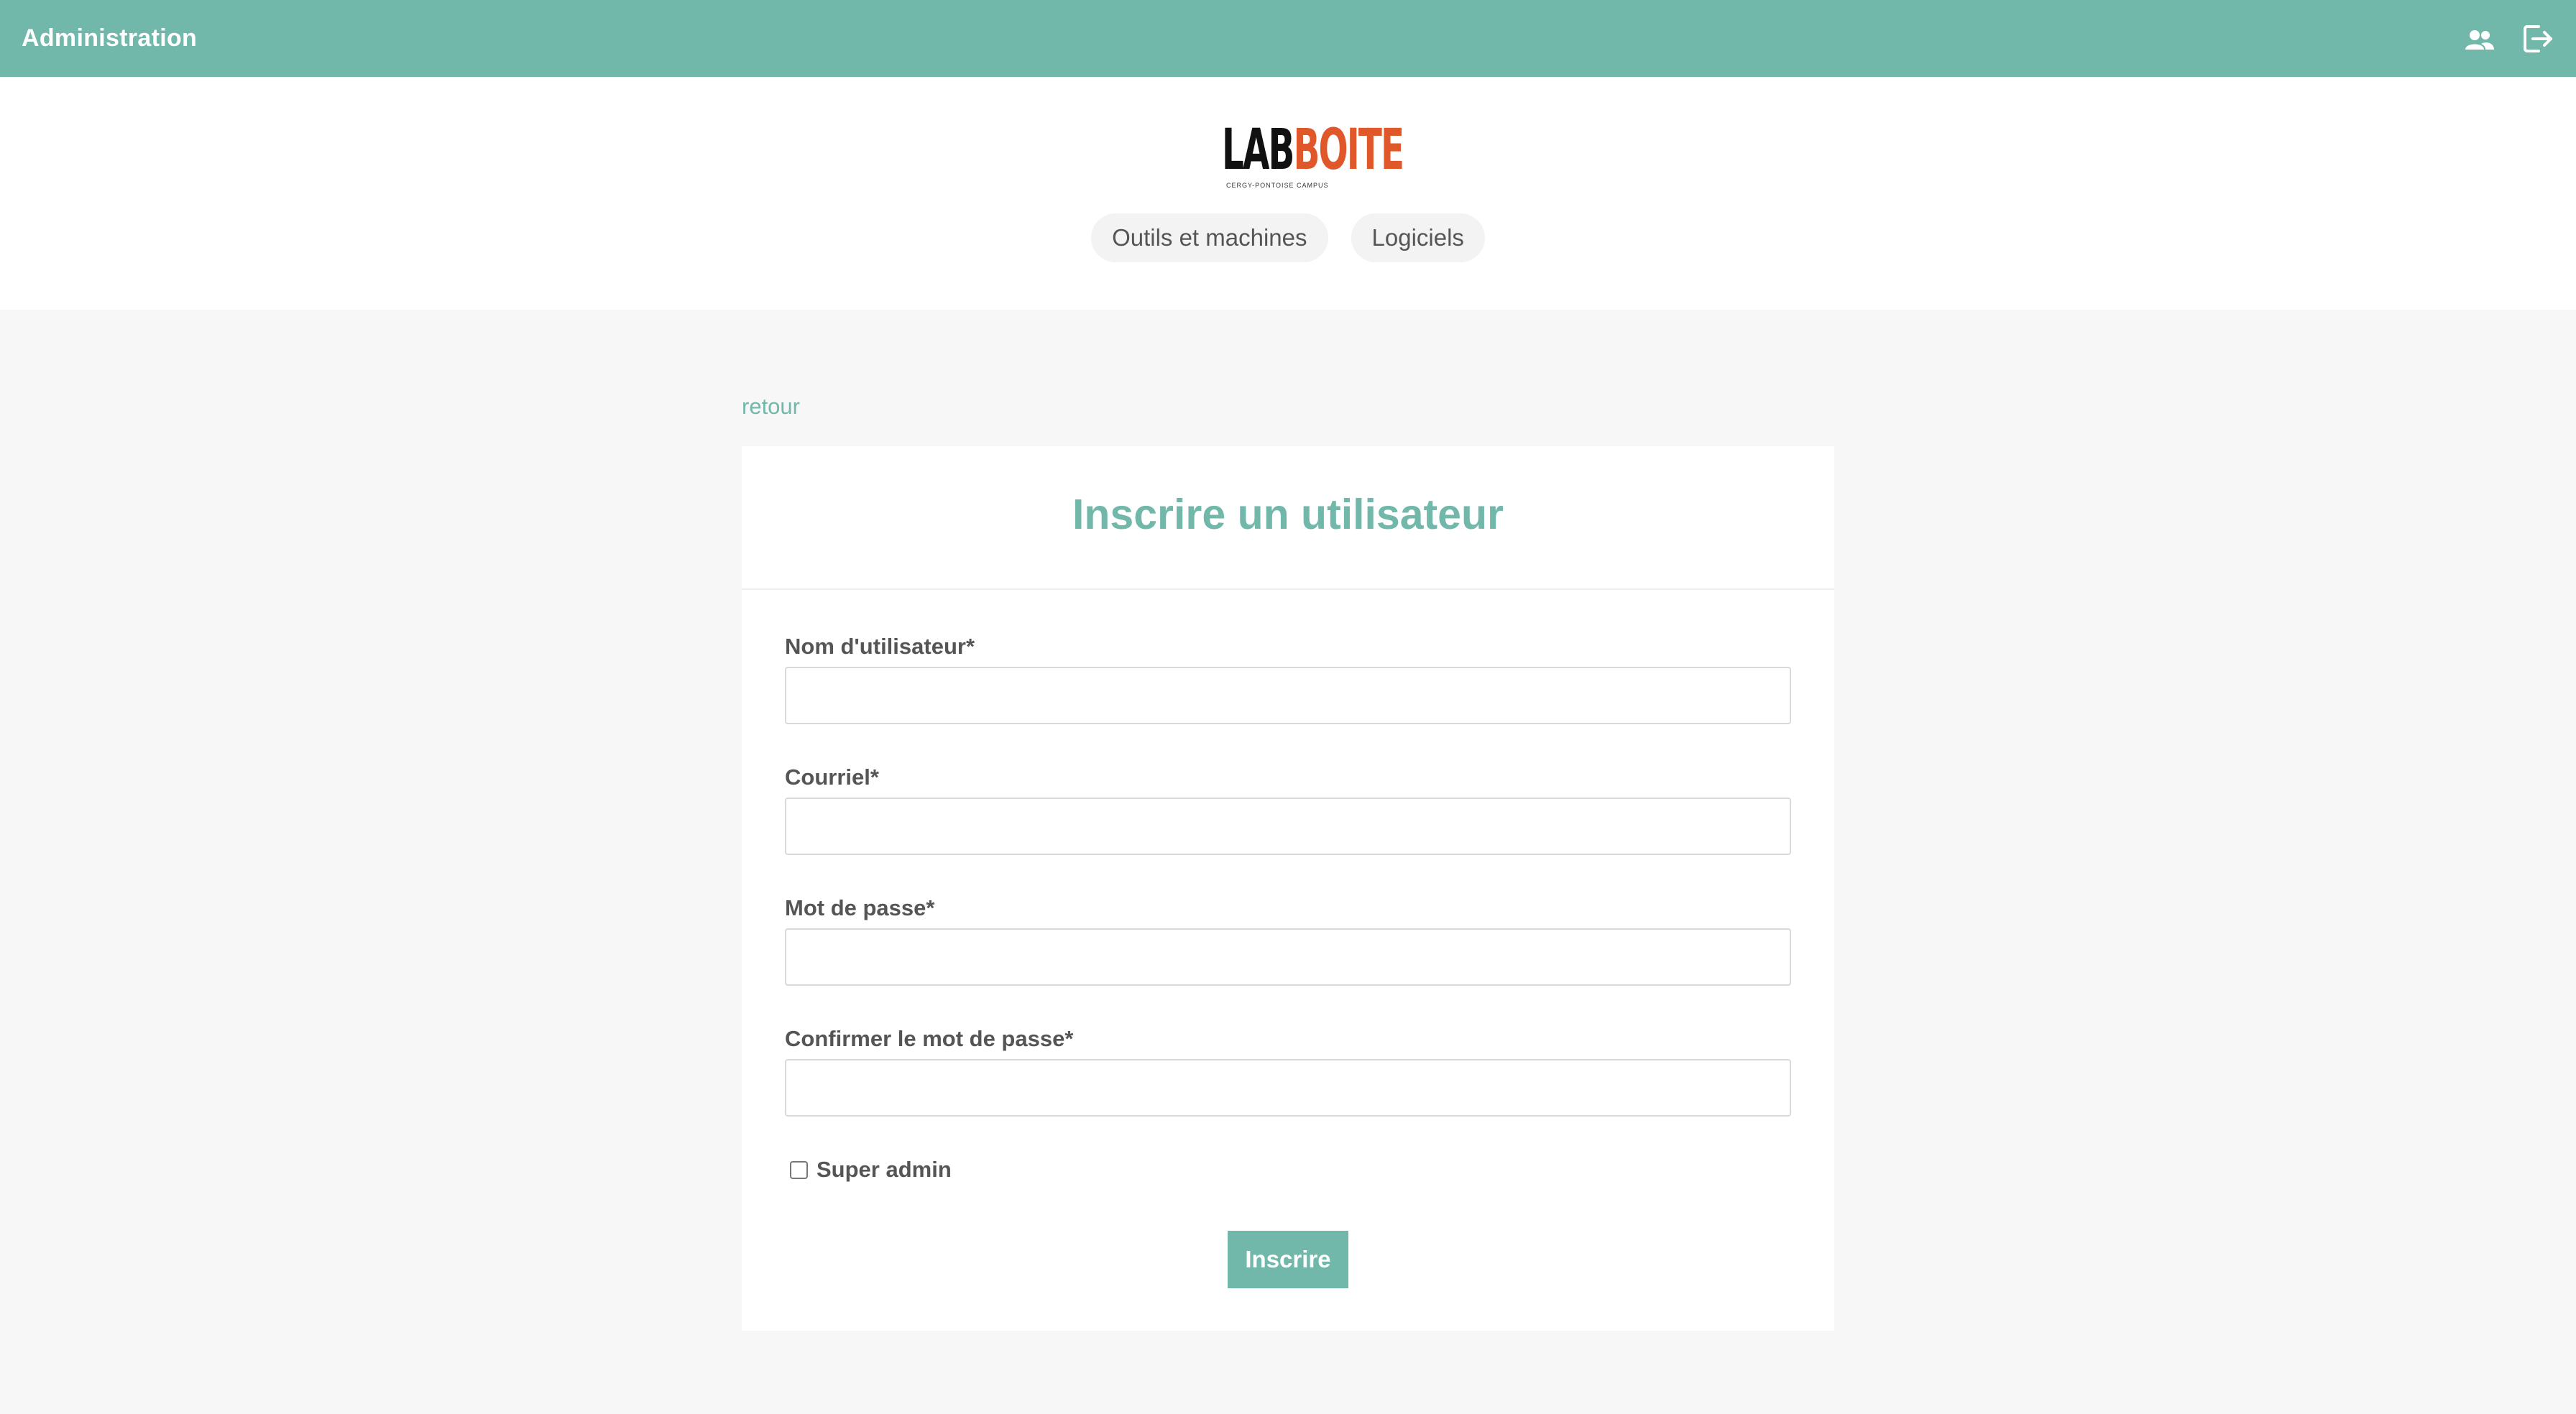 This screenshot has height=1414, width=2576. Describe the element at coordinates (1288, 957) in the screenshot. I see `password-input` at that location.